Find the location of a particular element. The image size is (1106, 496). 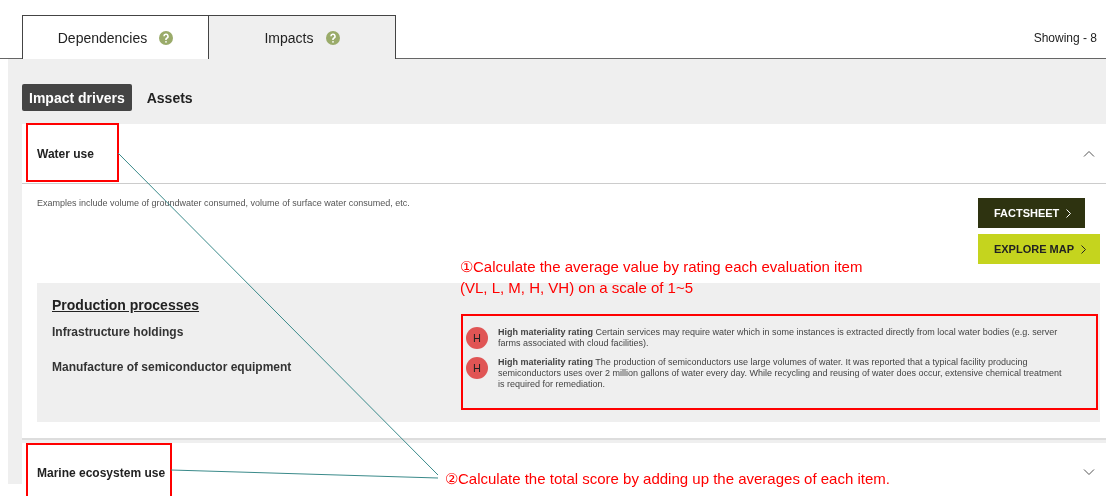

rating-text: High materiality rating The production of semiconductors use large volumes of water. It was reported that a typical facility producing semiconductors uses over 2 million gallons of water every day. While recycling and reusing of water does occur, extensive chemical treatment is required for remediation. is located at coordinates (780, 373).